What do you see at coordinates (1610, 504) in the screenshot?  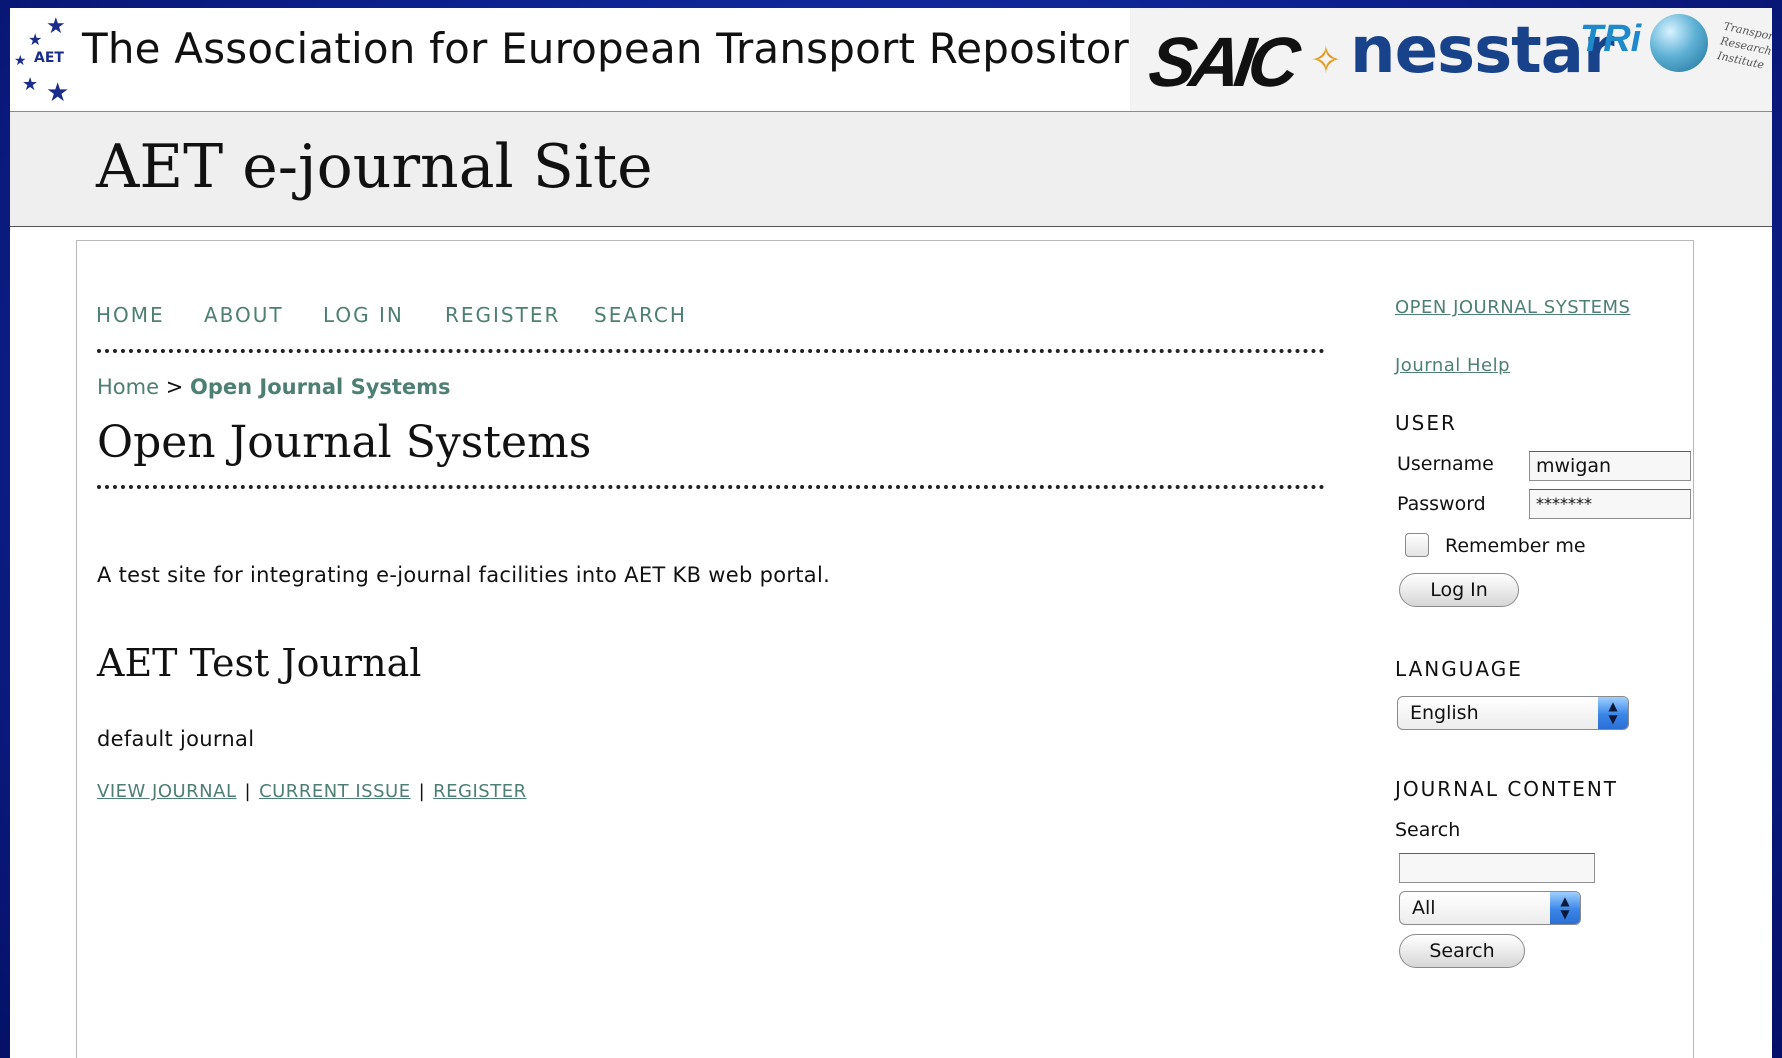 I see `password-input: *******` at bounding box center [1610, 504].